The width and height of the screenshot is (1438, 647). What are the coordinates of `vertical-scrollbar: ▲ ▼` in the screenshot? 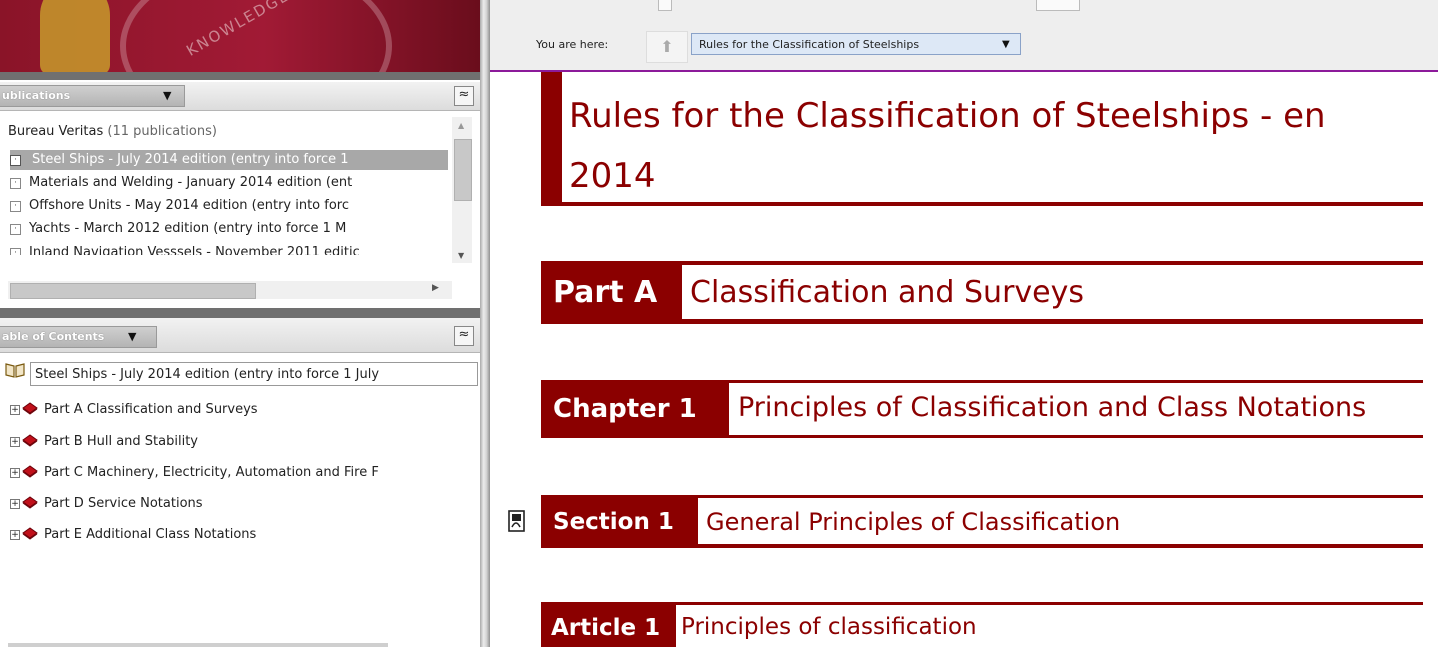 It's located at (462, 190).